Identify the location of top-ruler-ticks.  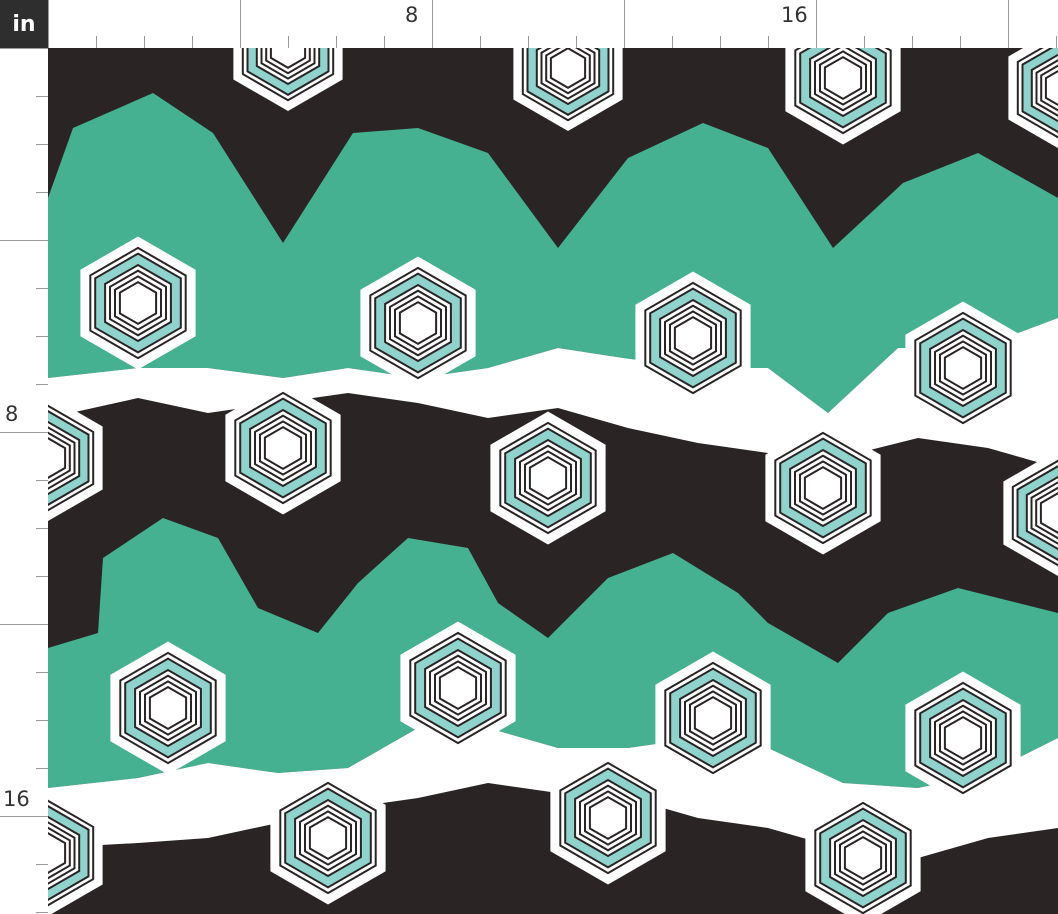
(552, 24).